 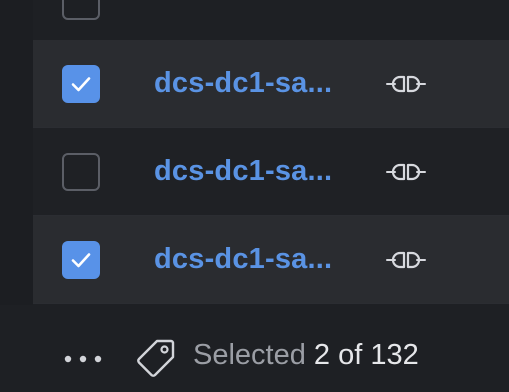 I want to click on selected-count-value: 2 of 132, so click(x=366, y=355).